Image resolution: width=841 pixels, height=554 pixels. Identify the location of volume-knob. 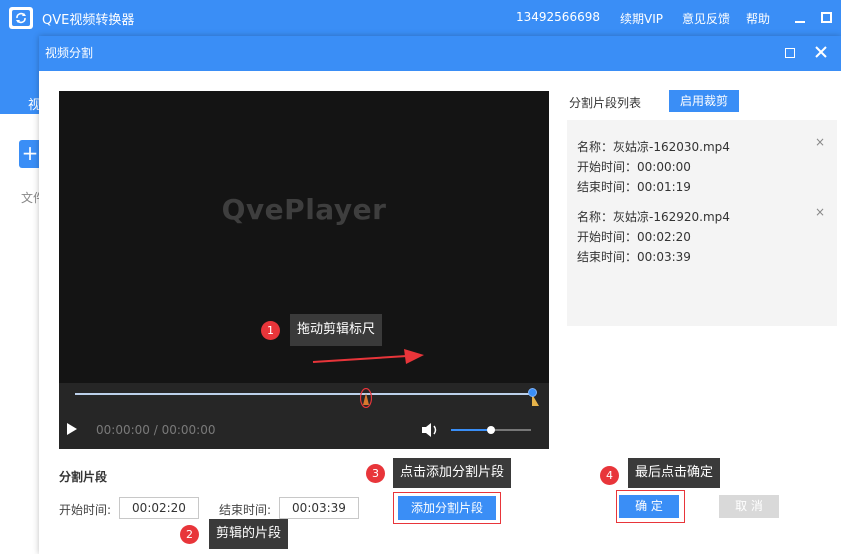
(491, 430).